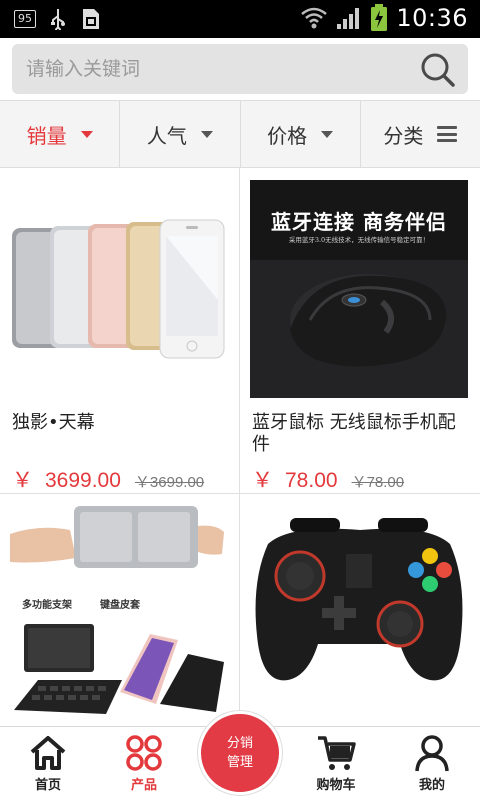  I want to click on nav-home: 首页, so click(48, 763).